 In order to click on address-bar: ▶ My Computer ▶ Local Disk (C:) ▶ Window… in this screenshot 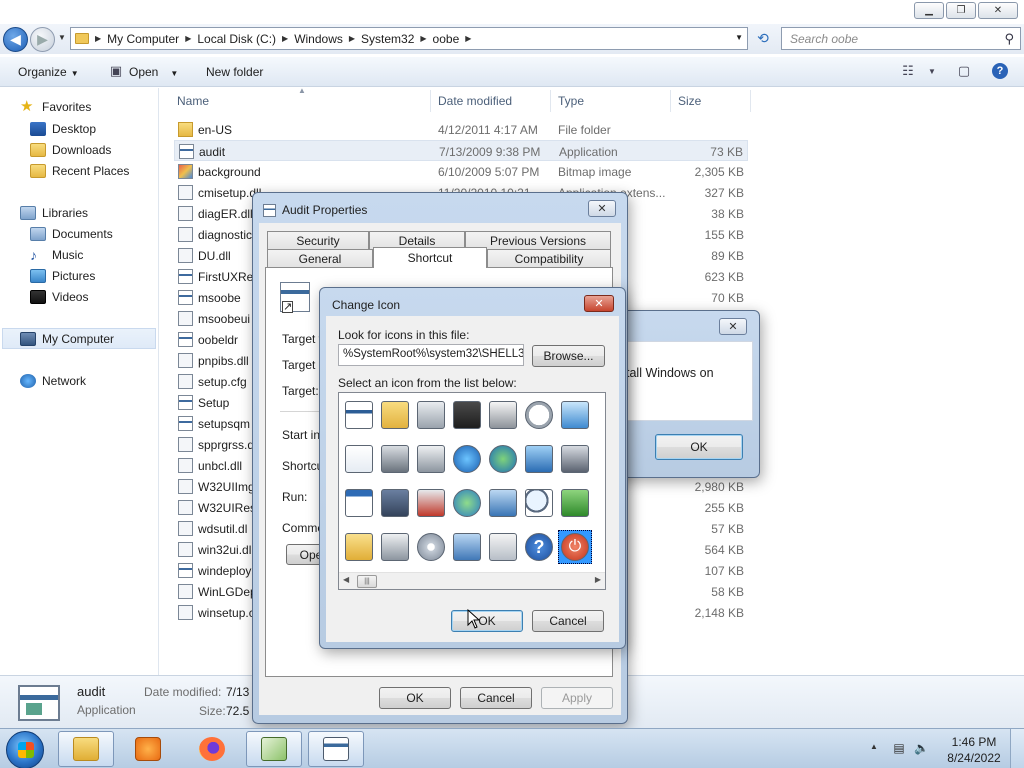, I will do `click(409, 38)`.